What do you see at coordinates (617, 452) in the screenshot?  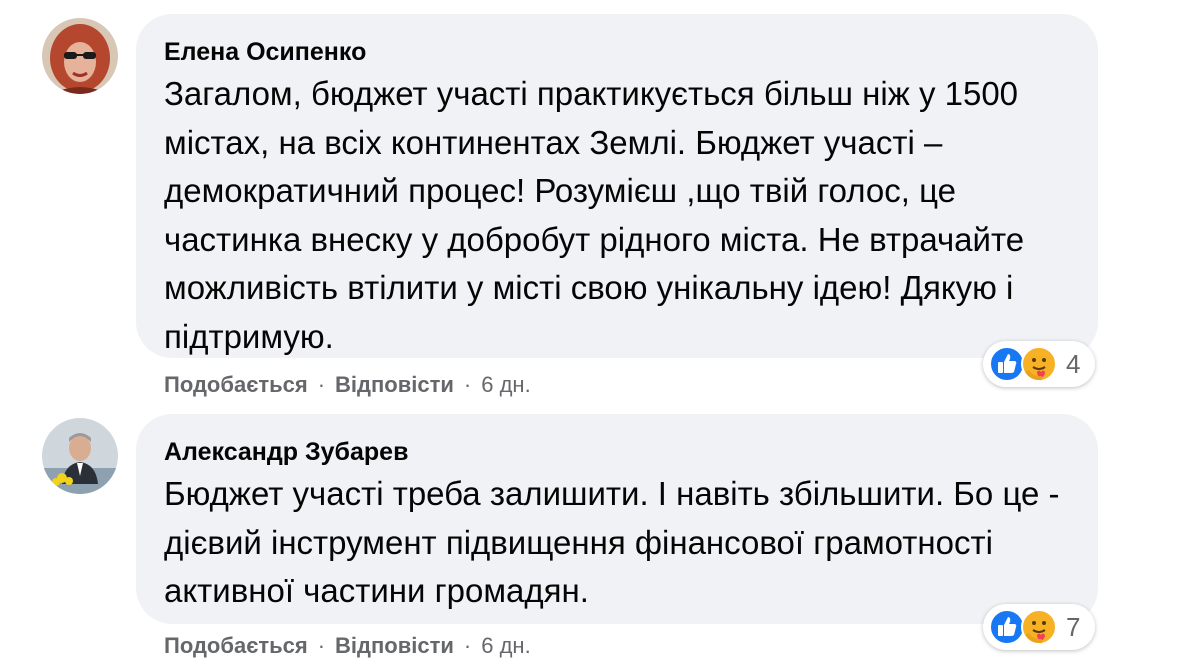 I see `comment-author: Александр Зубарев` at bounding box center [617, 452].